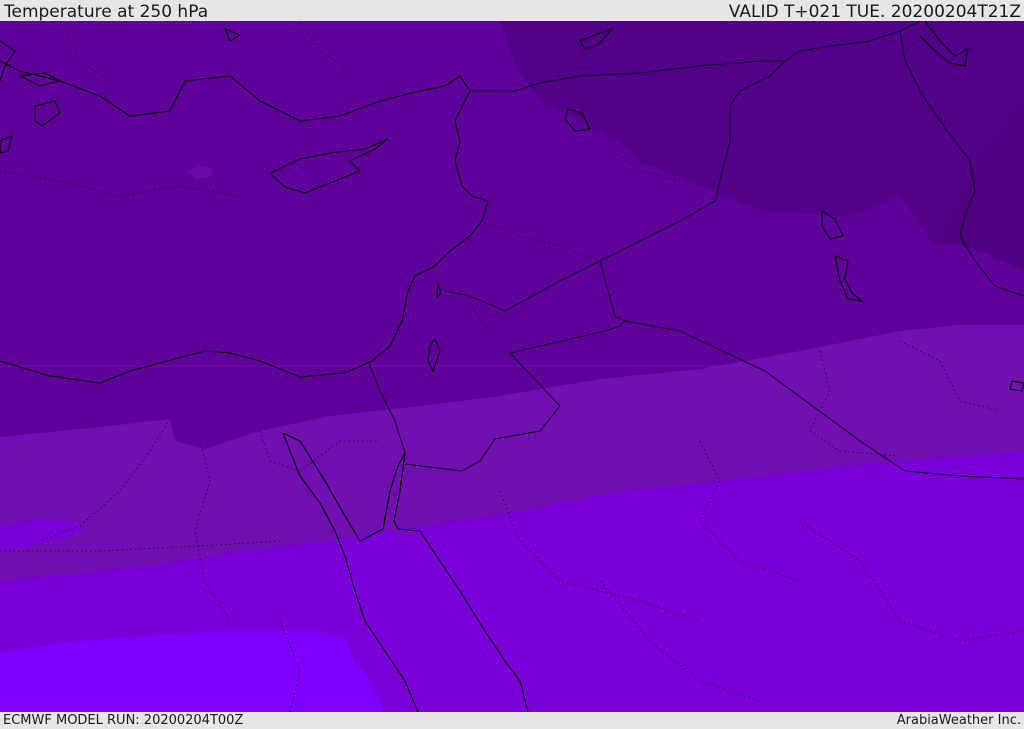 The width and height of the screenshot is (1024, 729). I want to click on map-title: Temperature at 250 hPa, so click(106, 12).